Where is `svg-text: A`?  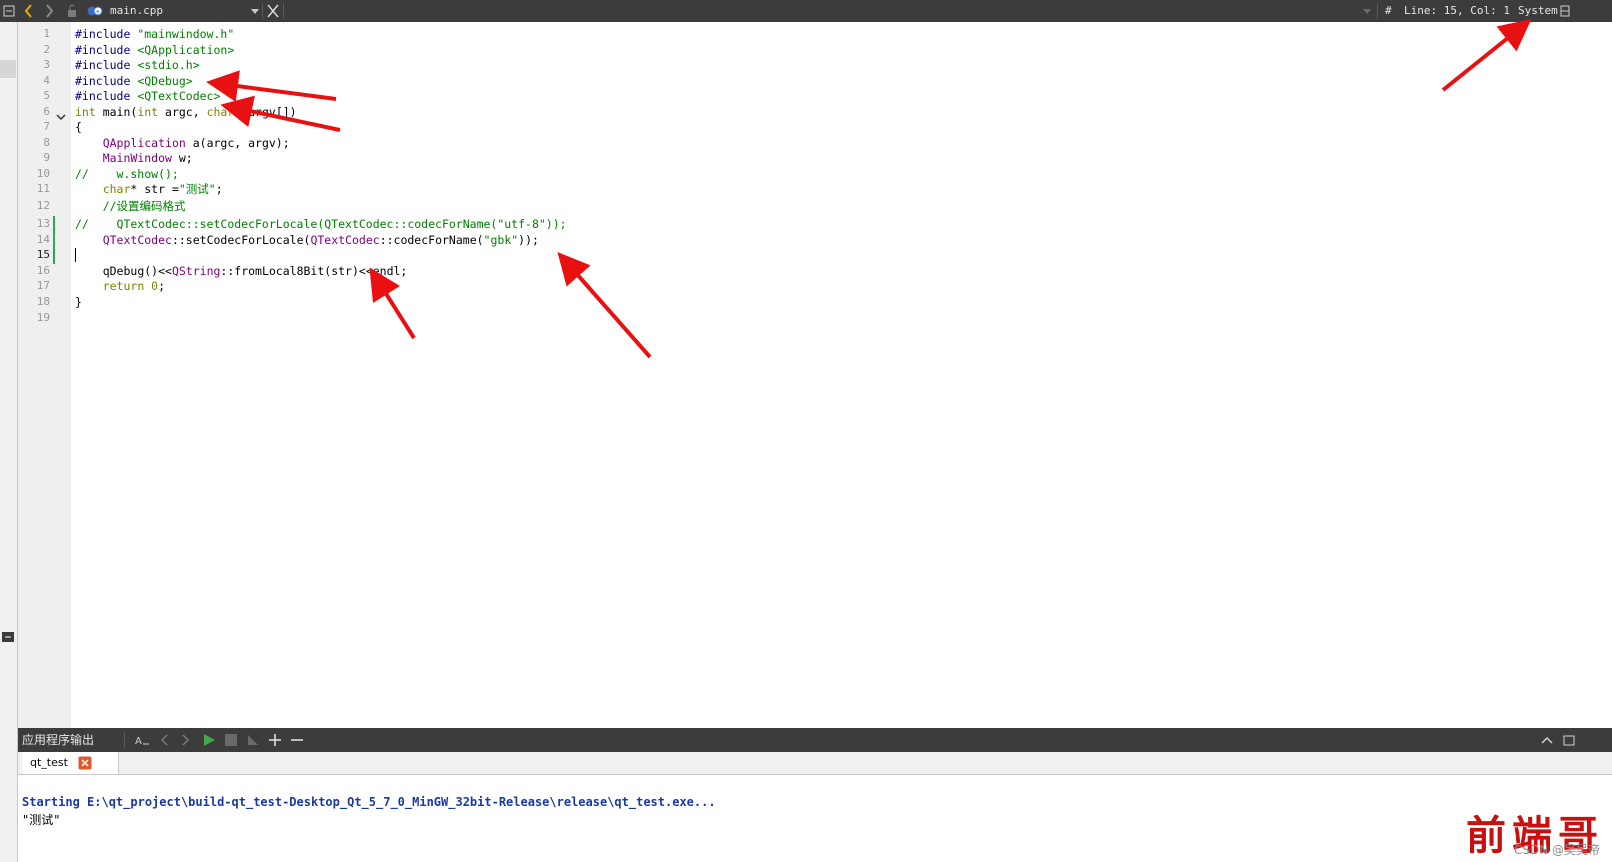 svg-text: A is located at coordinates (138, 741).